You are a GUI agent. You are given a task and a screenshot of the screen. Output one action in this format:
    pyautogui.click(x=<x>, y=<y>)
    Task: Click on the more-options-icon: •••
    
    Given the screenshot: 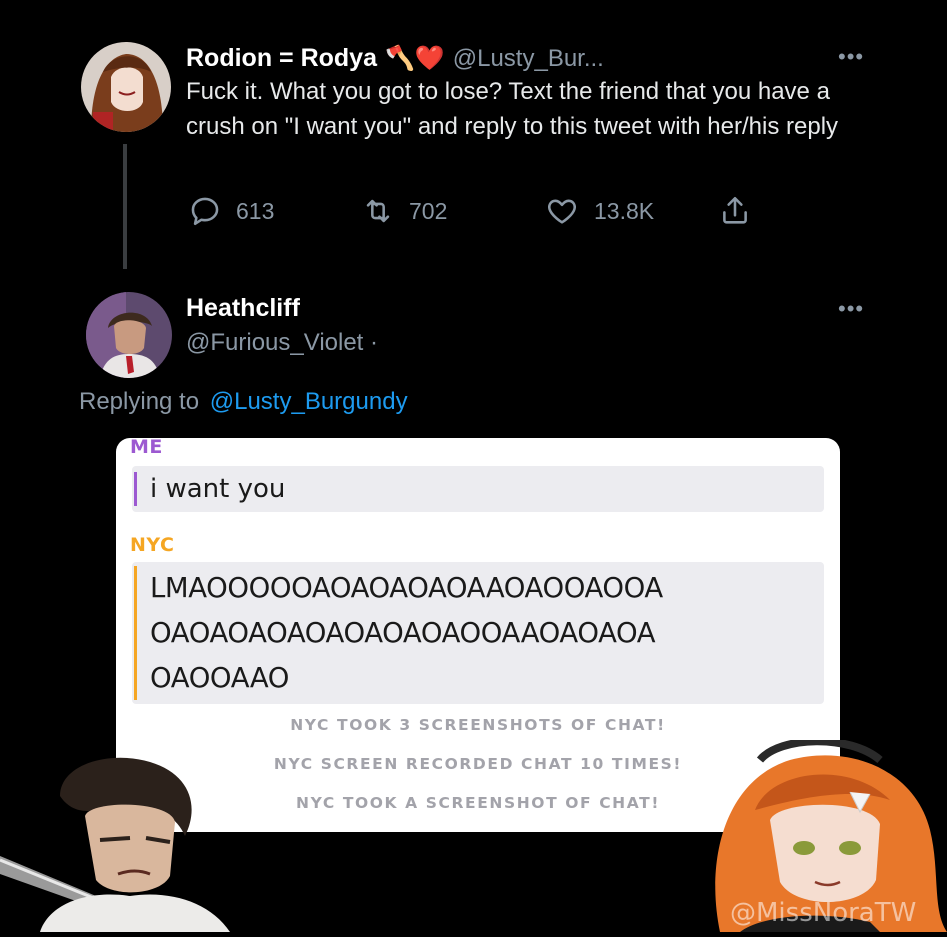 What is the action you would take?
    pyautogui.click(x=851, y=57)
    